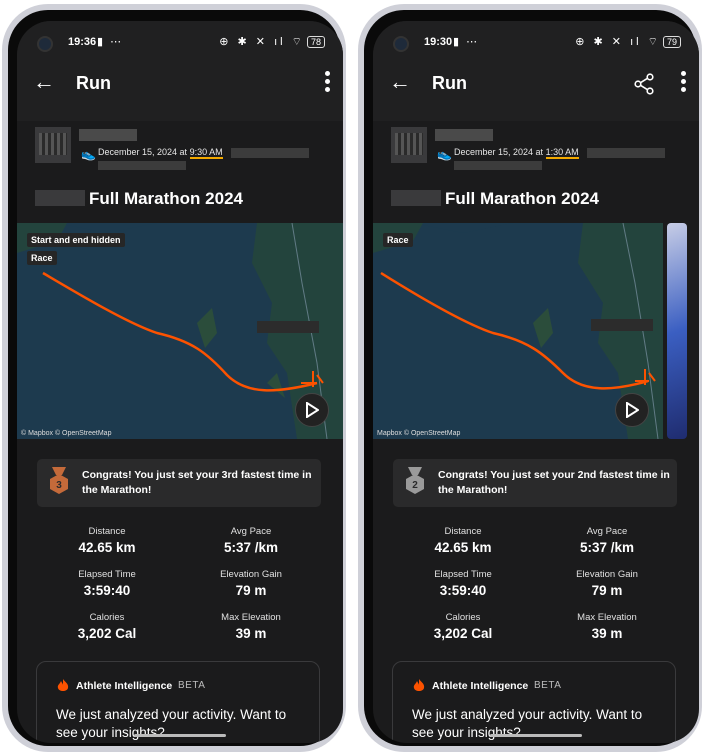  I want to click on activity-date: December 15, 2024 at 1:30 AM, so click(516, 153).